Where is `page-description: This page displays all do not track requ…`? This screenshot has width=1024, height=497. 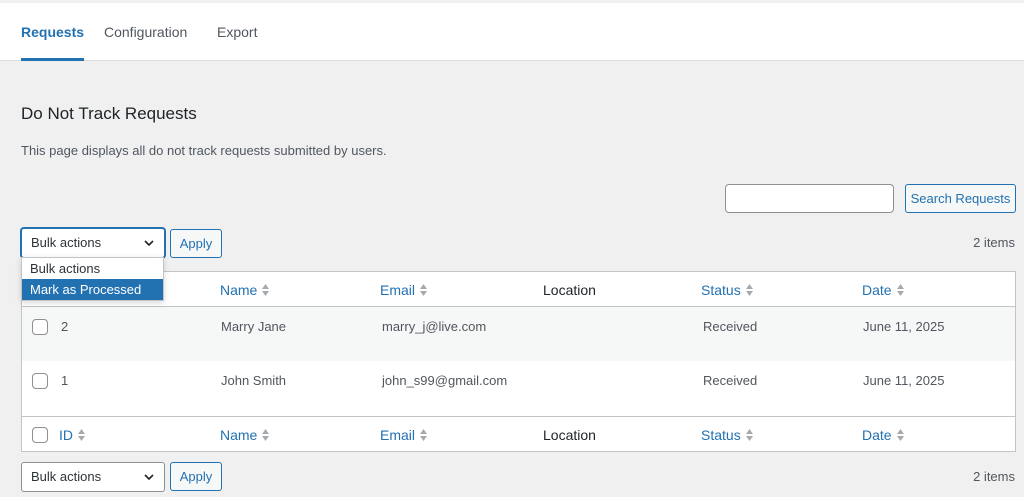
page-description: This page displays all do not track requ… is located at coordinates (204, 150).